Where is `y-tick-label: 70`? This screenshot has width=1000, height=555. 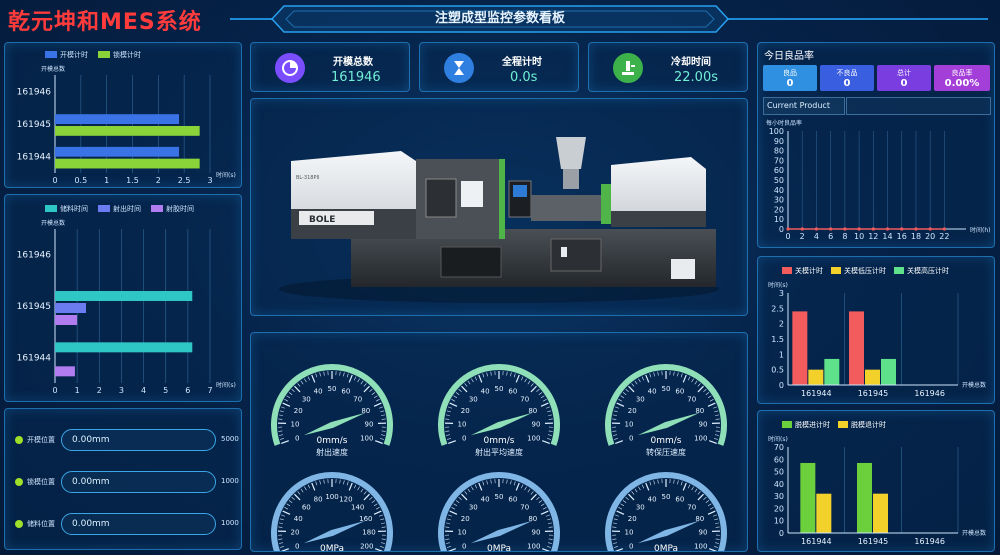
y-tick-label: 70 is located at coordinates (779, 160).